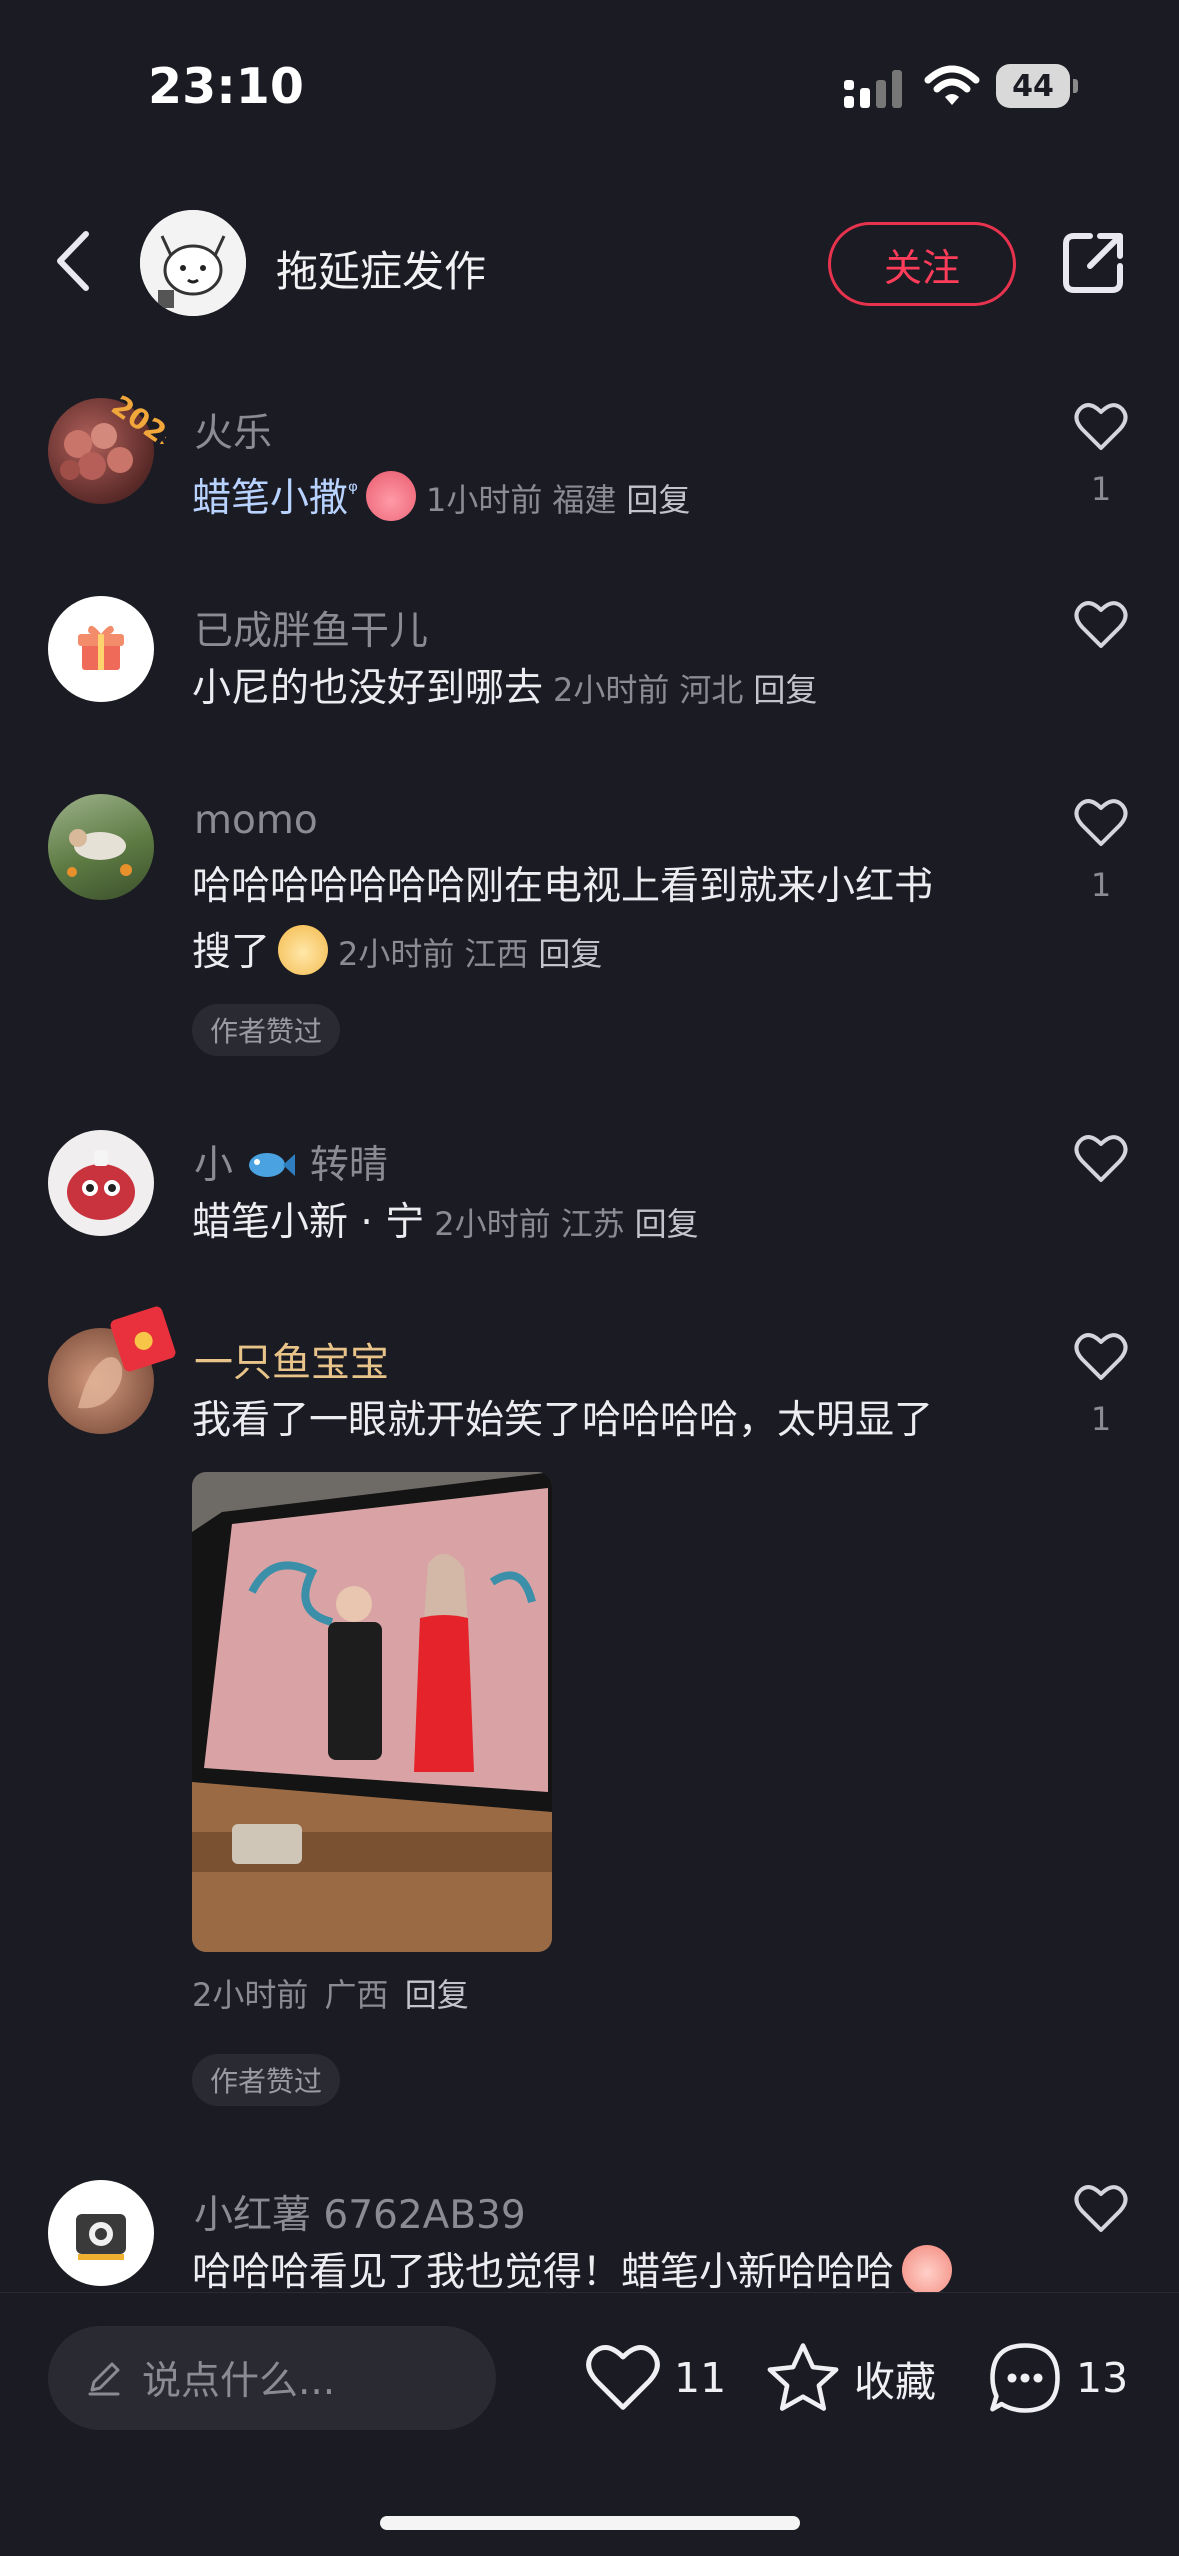 The height and width of the screenshot is (2556, 1179). What do you see at coordinates (270, 498) in the screenshot?
I see `comment-link: 蜡笔小撒` at bounding box center [270, 498].